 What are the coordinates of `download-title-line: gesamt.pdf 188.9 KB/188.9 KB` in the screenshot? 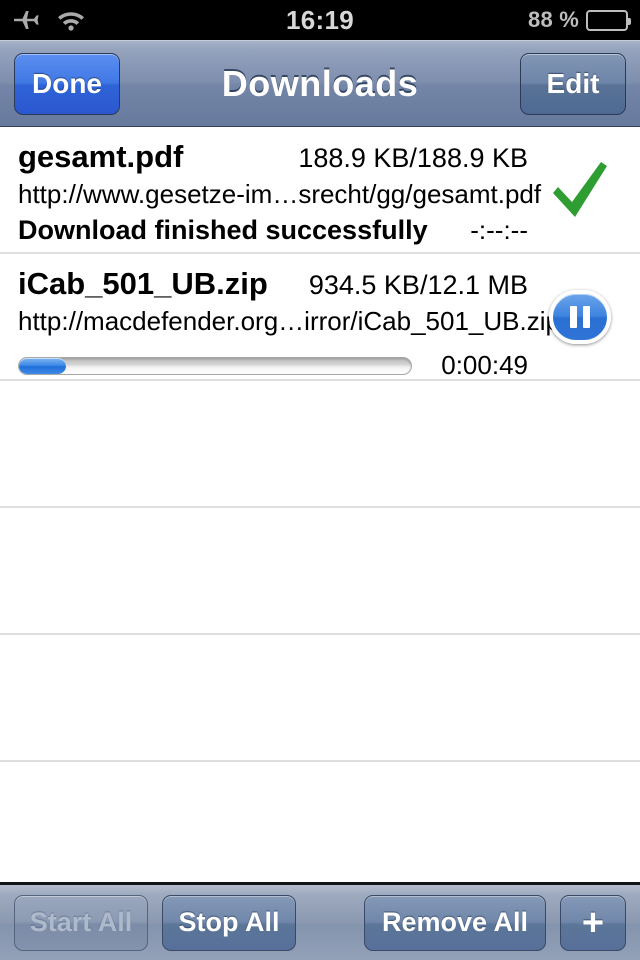 It's located at (273, 157).